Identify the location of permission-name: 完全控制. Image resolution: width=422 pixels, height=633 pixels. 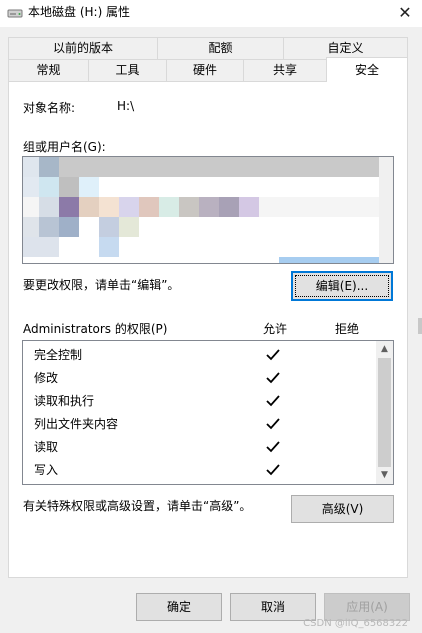
(58, 355).